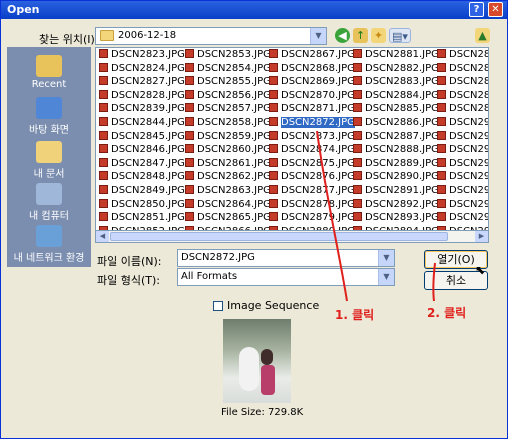  Describe the element at coordinates (311, 123) in the screenshot. I see `file-item: DSCN2872.JPG` at that location.